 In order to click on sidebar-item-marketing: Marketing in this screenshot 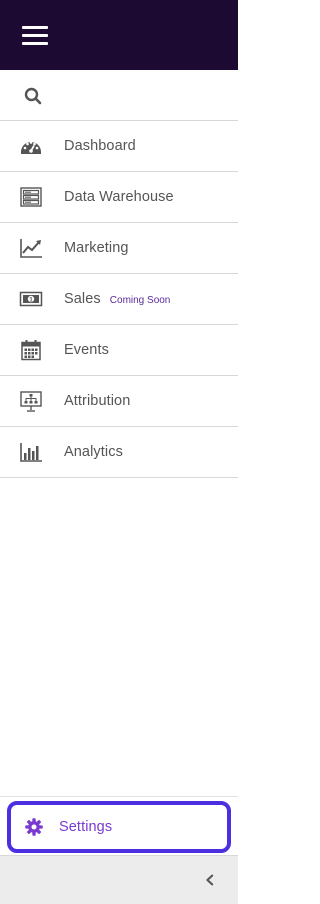, I will do `click(119, 248)`.